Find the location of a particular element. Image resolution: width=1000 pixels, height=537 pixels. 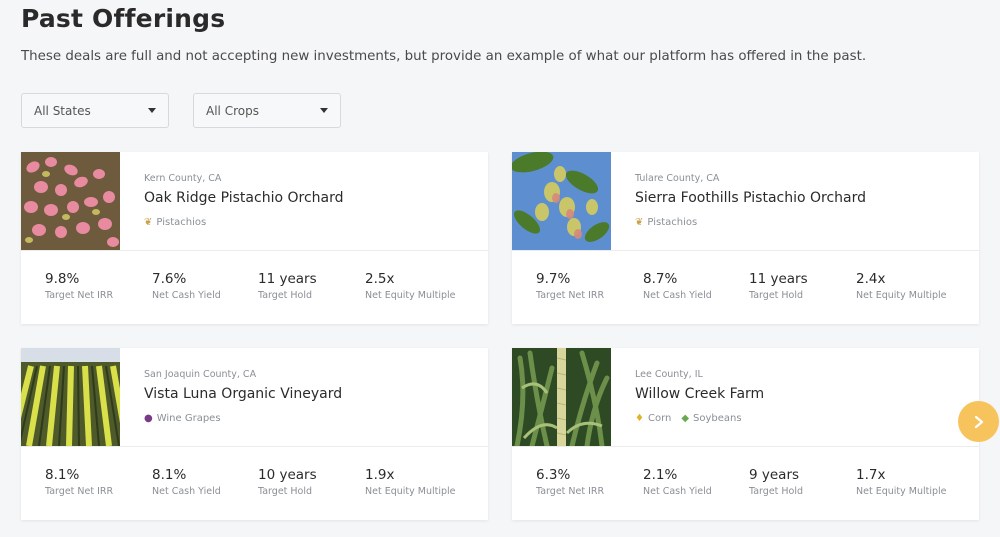

stat-net-cash-yield: 7.6% Net Cash Yield is located at coordinates (186, 286).